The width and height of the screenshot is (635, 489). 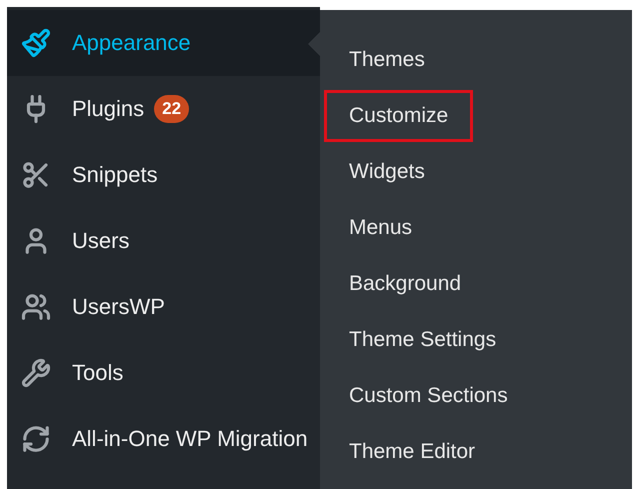 What do you see at coordinates (387, 60) in the screenshot?
I see `submenu-item: Themes` at bounding box center [387, 60].